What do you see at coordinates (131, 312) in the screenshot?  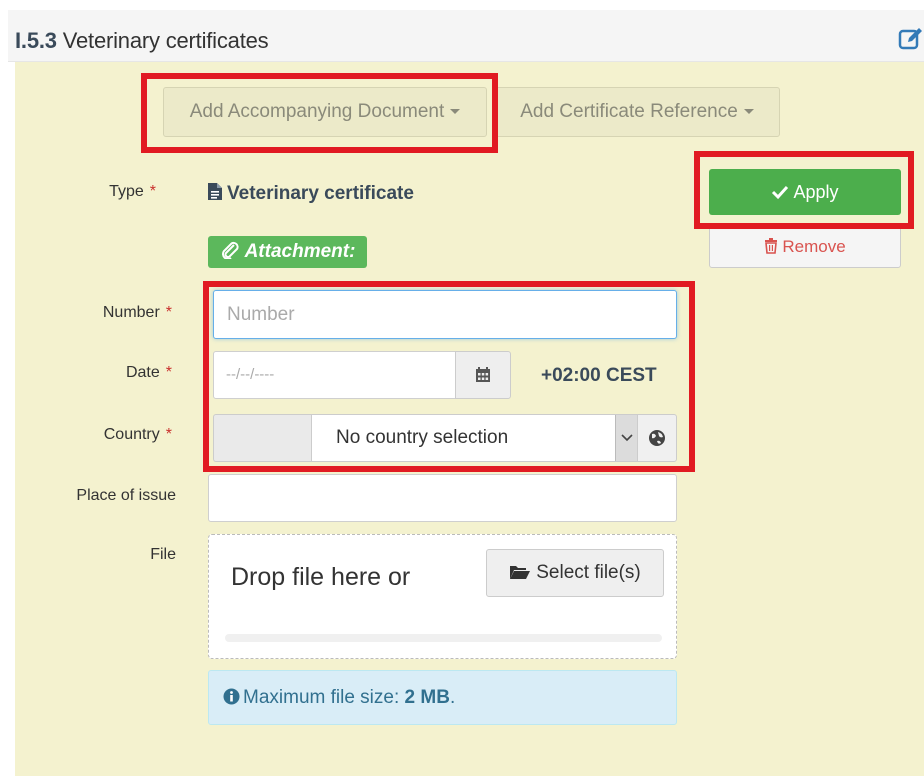 I see `number-label-text: Number` at bounding box center [131, 312].